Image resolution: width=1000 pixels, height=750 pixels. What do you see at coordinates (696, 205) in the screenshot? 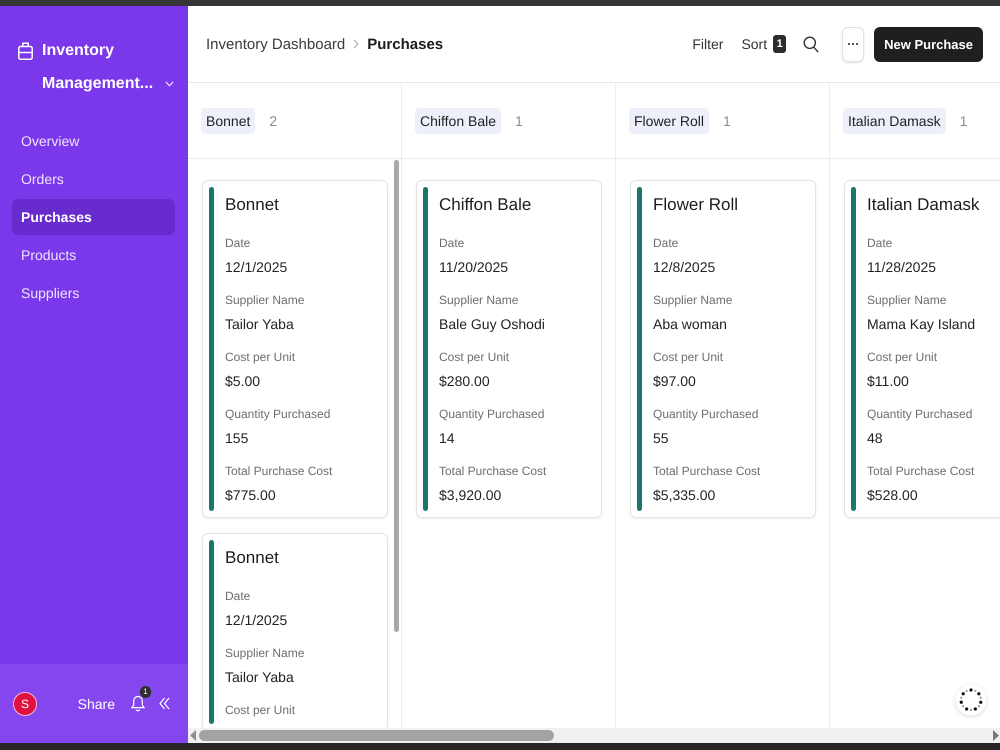
I see `card-title: Flower Roll` at bounding box center [696, 205].